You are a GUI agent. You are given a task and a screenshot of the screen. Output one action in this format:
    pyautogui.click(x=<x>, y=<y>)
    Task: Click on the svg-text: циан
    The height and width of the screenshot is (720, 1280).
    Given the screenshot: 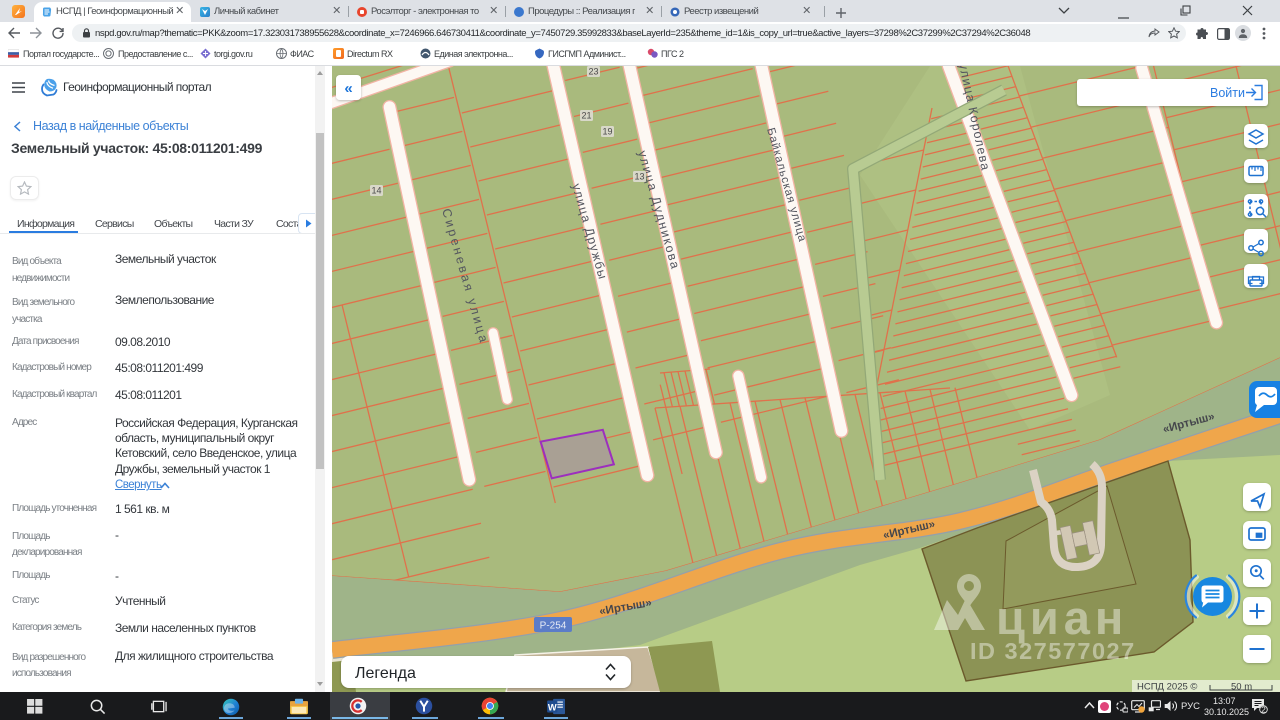 What is the action you would take?
    pyautogui.click(x=1062, y=617)
    